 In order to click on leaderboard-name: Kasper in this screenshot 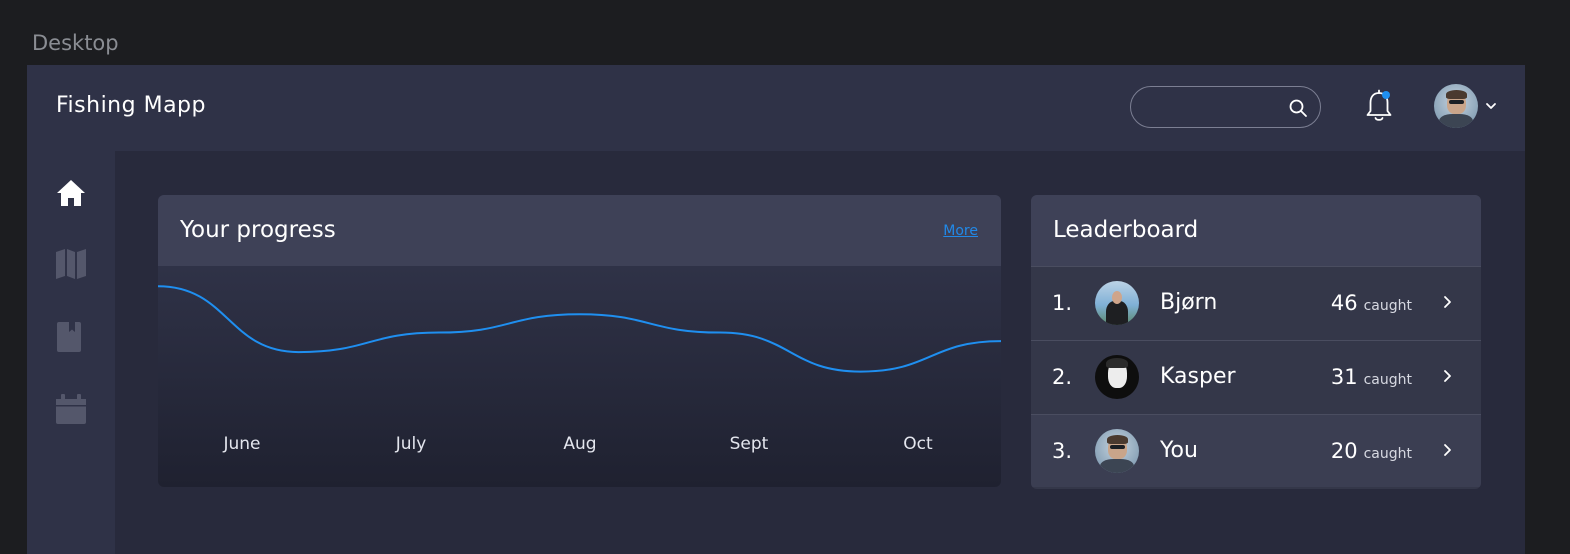, I will do `click(1198, 376)`.